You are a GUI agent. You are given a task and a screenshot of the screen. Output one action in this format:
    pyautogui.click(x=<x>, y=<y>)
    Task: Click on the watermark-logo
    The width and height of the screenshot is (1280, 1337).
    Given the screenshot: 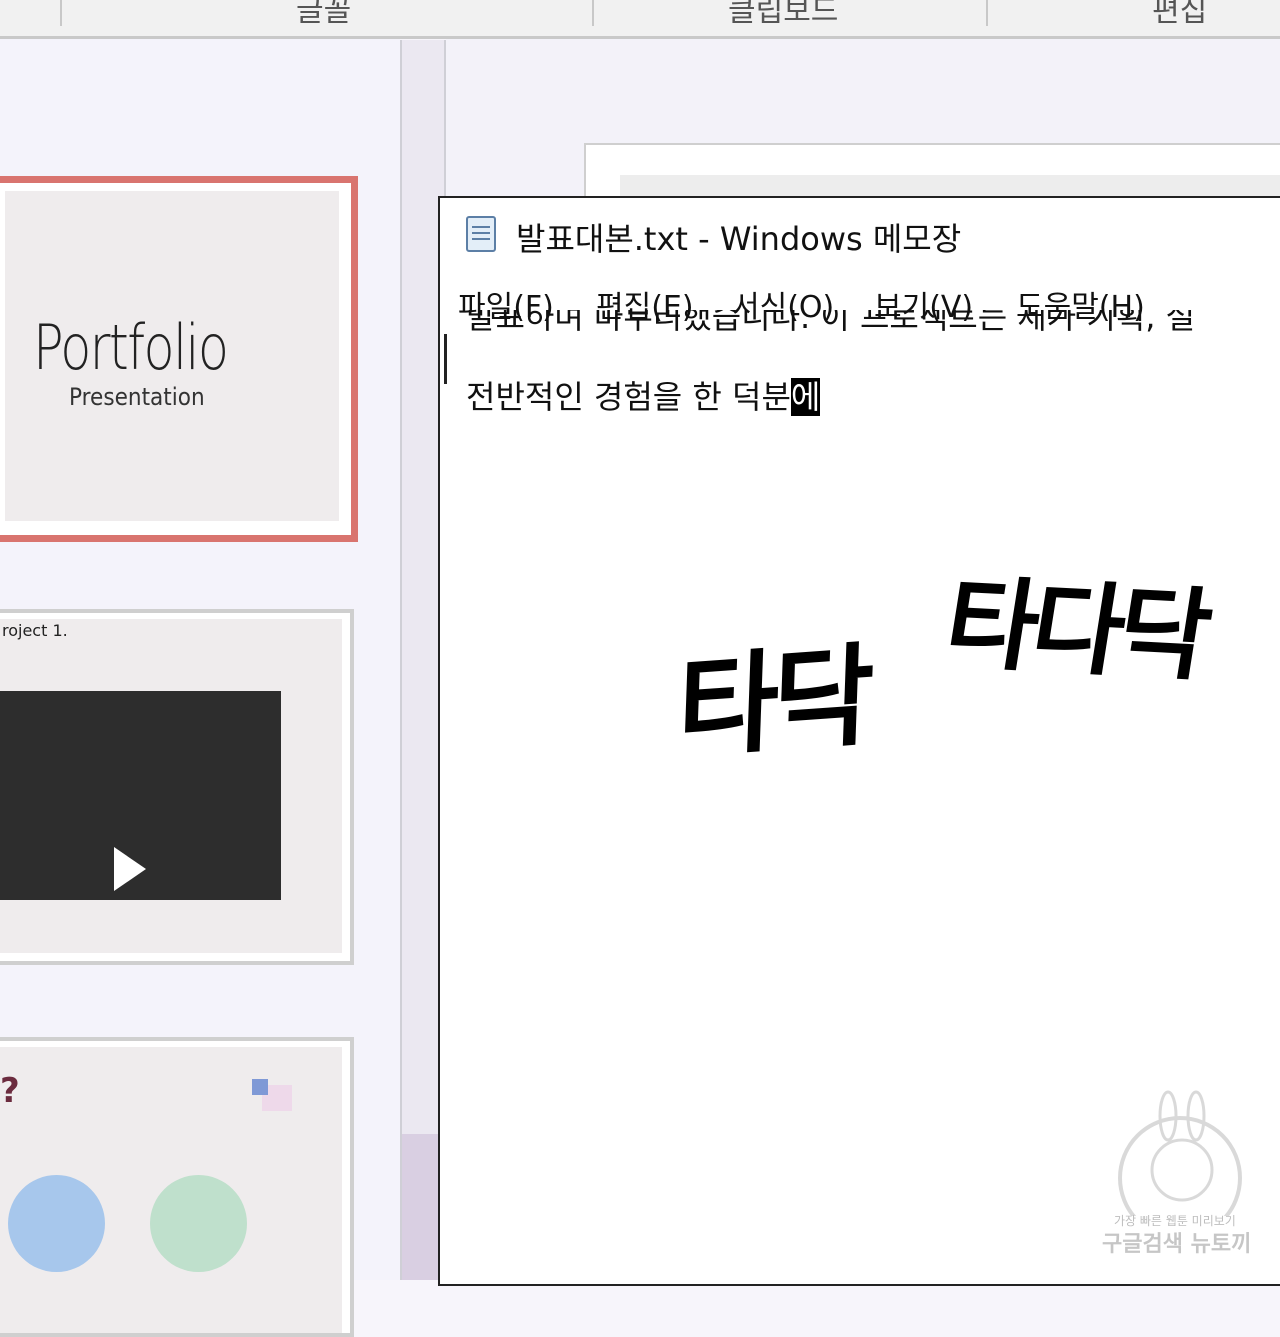 What is the action you would take?
    pyautogui.click(x=1180, y=1165)
    